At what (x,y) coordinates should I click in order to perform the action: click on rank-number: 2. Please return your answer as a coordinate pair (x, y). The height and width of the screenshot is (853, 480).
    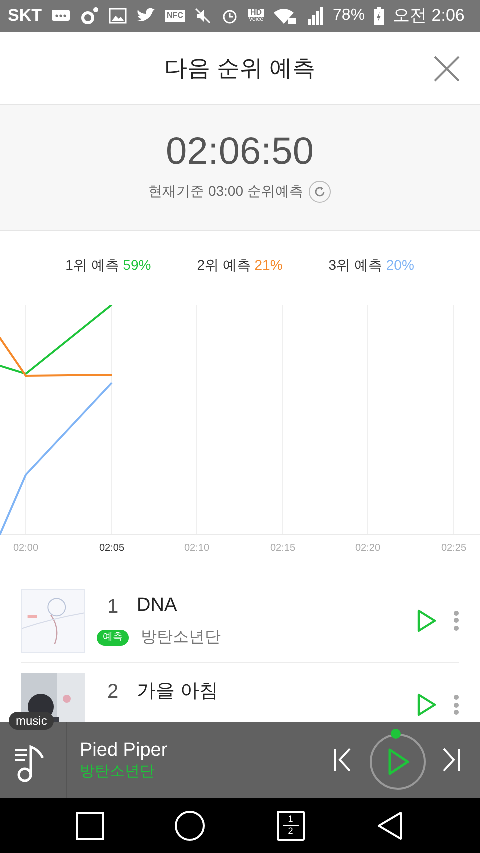
    Looking at the image, I should click on (113, 692).